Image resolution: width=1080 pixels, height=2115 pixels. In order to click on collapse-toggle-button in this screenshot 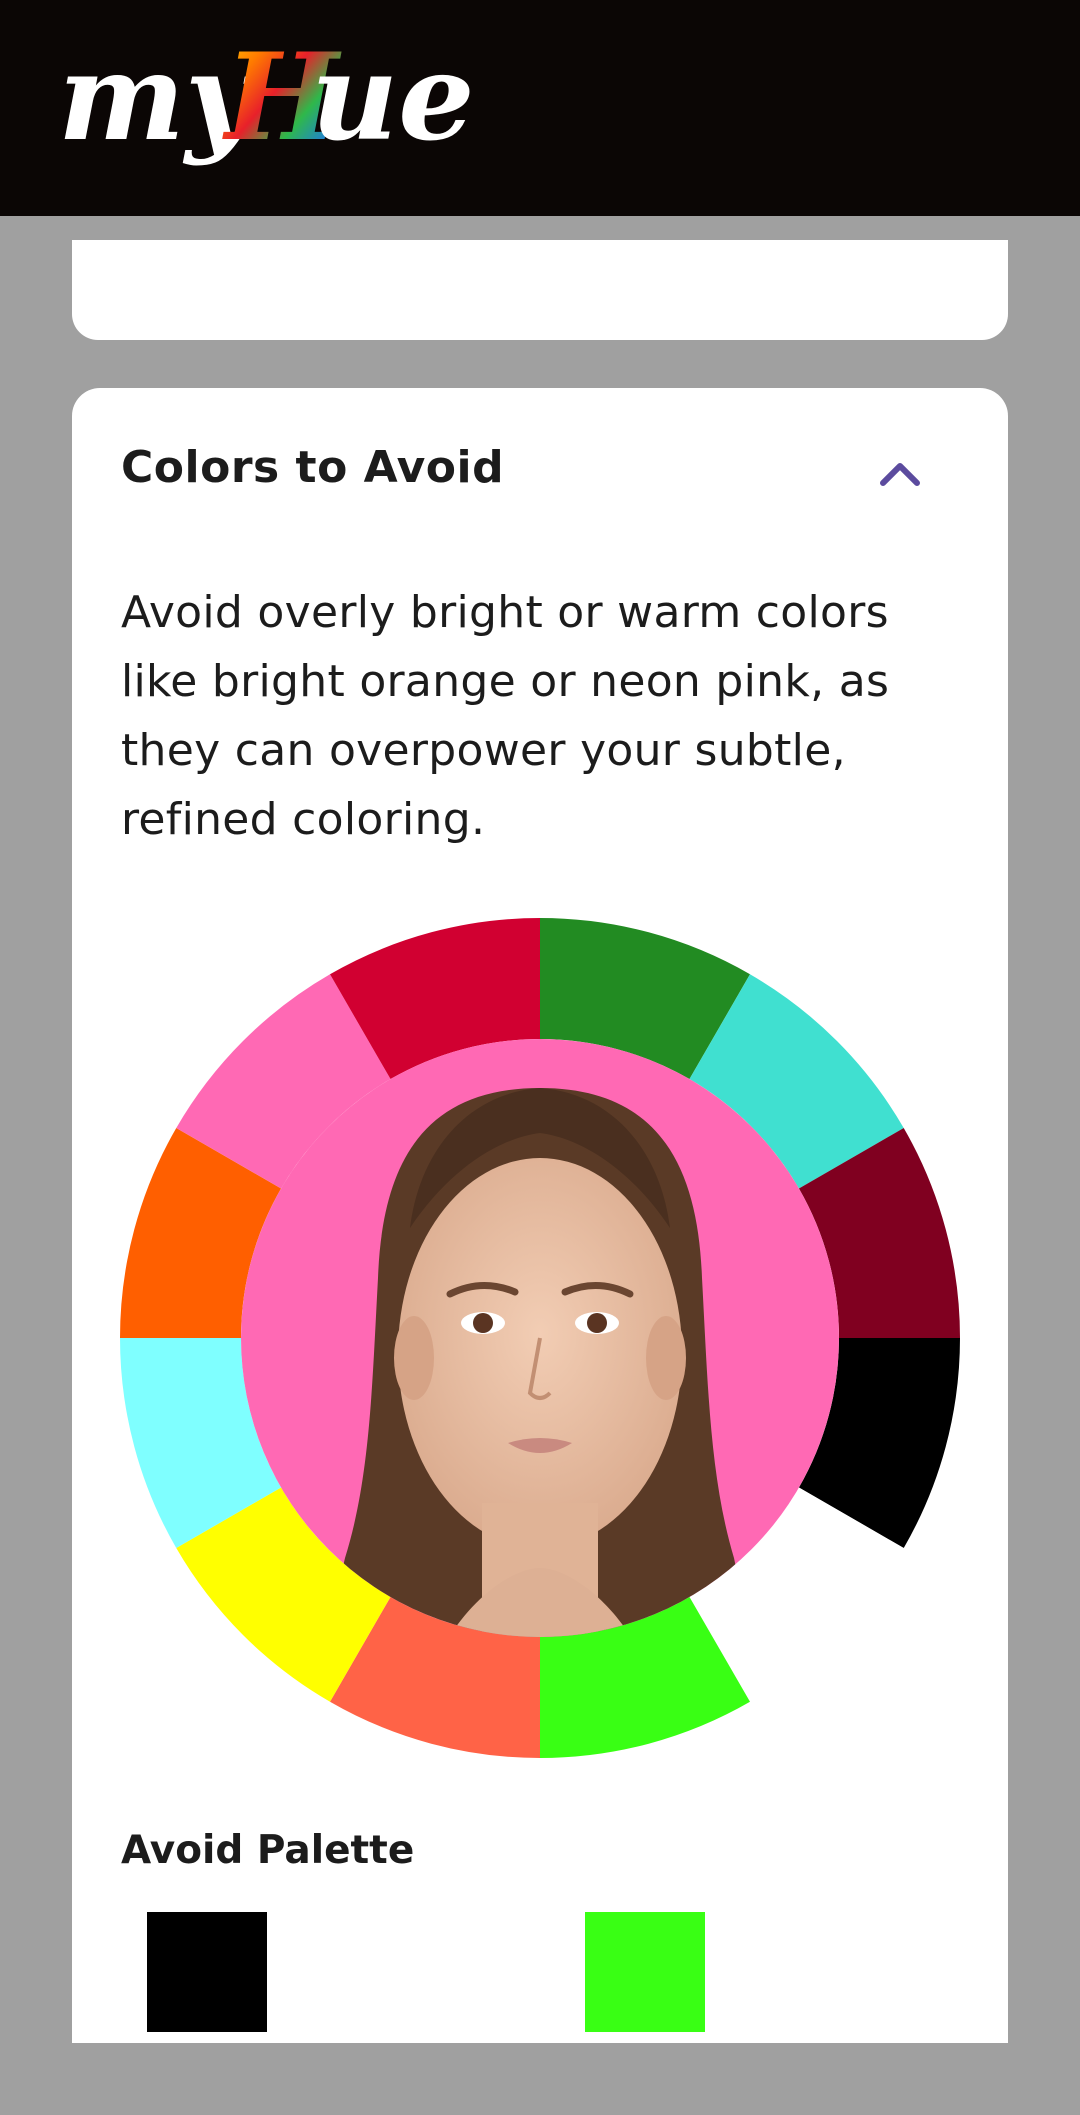, I will do `click(900, 473)`.